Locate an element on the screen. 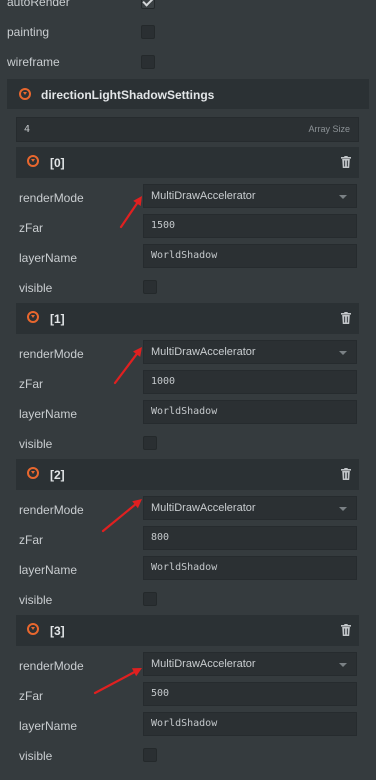  item-header: [1] is located at coordinates (187, 318).